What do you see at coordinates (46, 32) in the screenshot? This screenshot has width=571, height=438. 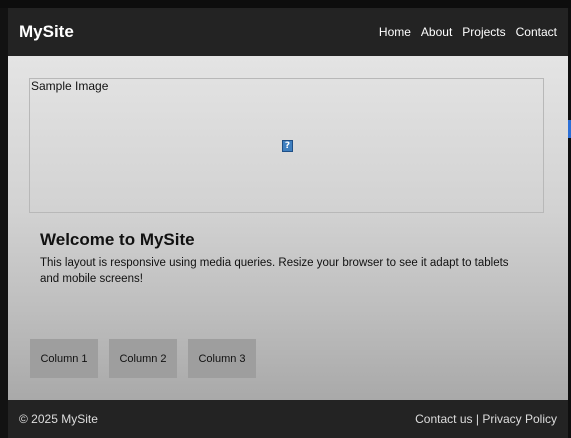 I see `site-logo: MySite` at bounding box center [46, 32].